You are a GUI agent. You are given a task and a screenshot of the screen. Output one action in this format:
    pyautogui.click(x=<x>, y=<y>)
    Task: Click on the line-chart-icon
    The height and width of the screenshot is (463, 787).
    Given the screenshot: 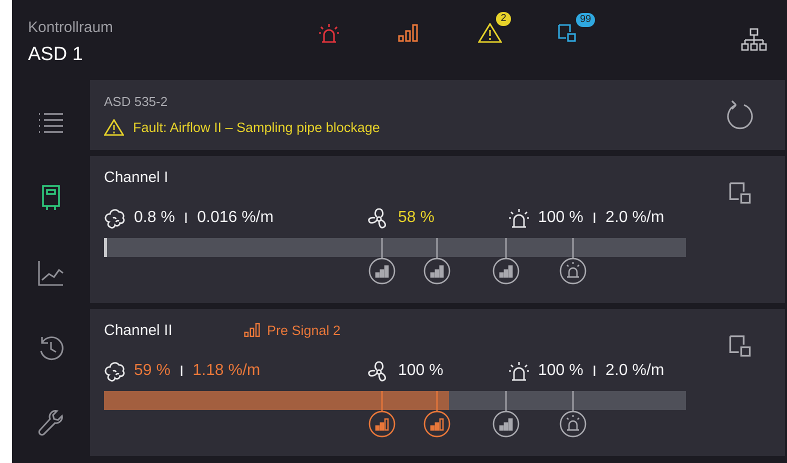 What is the action you would take?
    pyautogui.click(x=51, y=273)
    